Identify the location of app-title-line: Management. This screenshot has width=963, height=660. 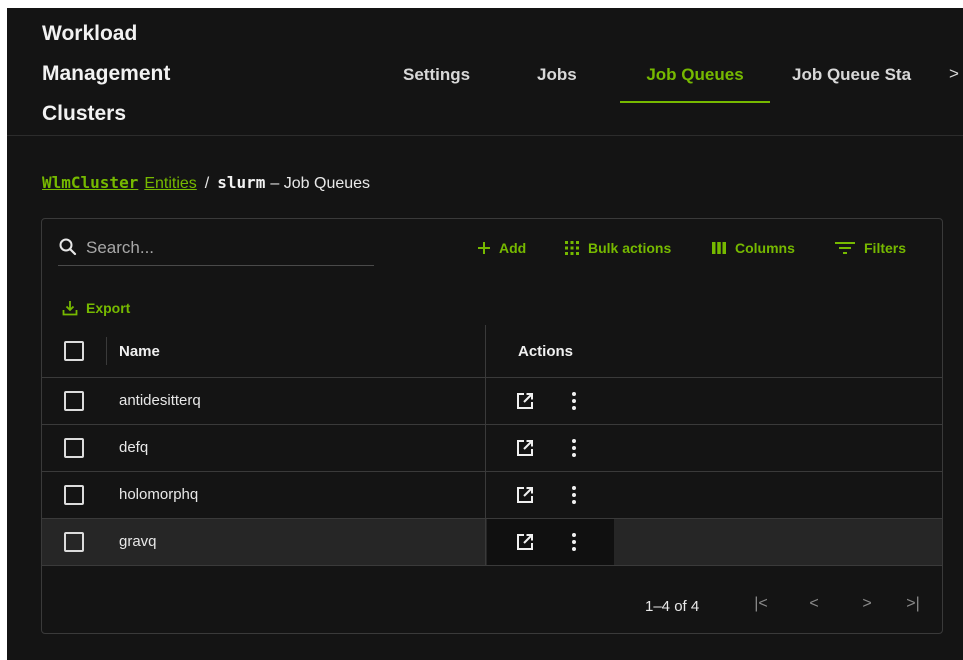
(106, 73).